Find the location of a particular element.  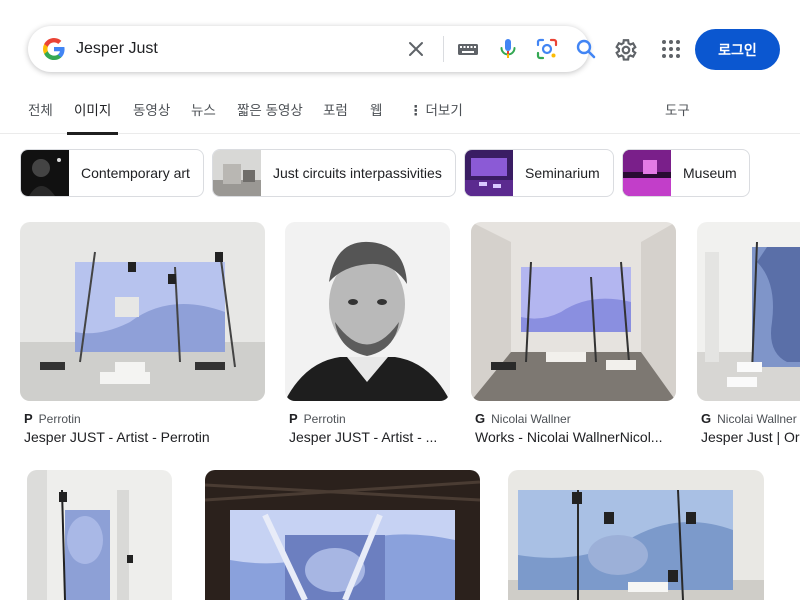

search-box is located at coordinates (312, 49).